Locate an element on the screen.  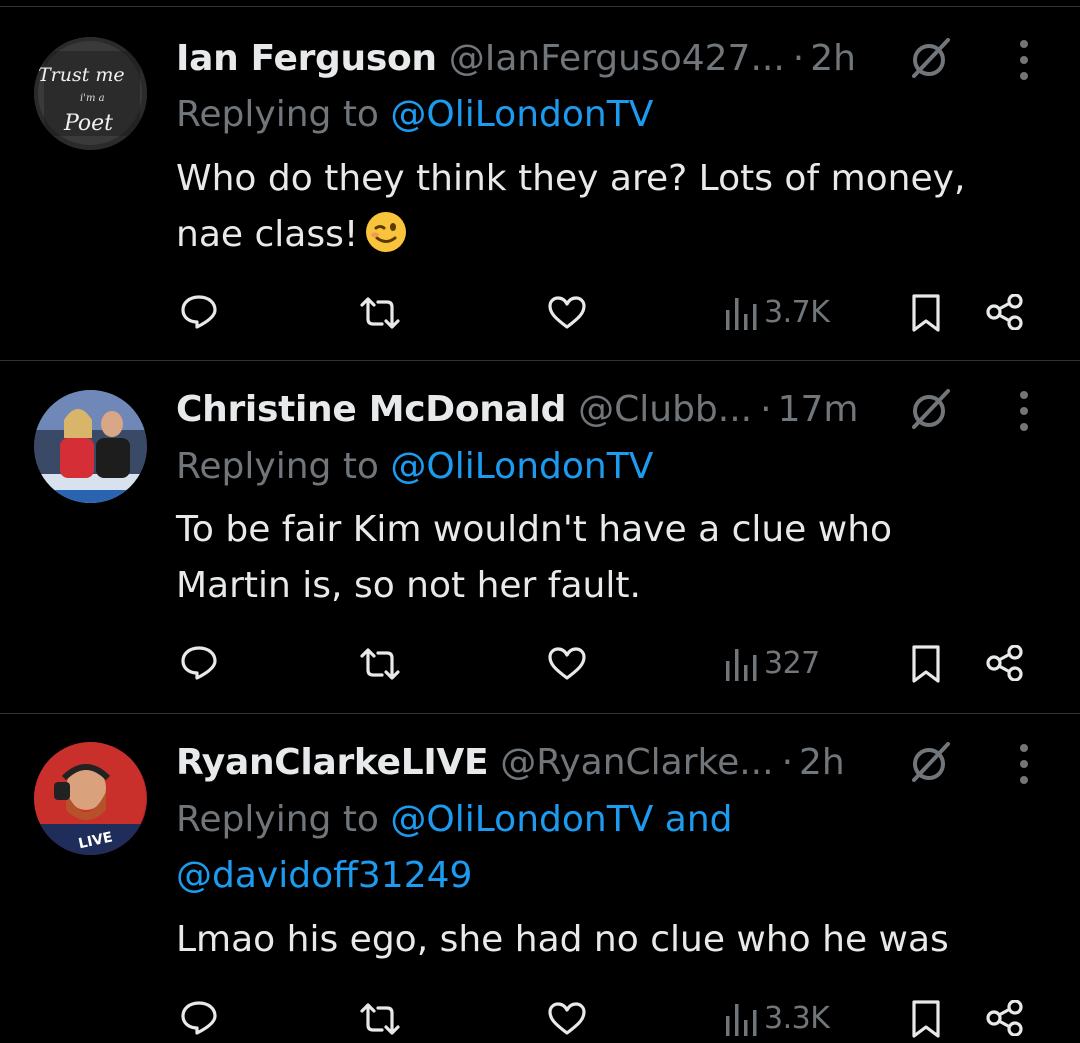
tweet-header: Christine McDonald @Clubb... · 17m is located at coordinates (517, 409).